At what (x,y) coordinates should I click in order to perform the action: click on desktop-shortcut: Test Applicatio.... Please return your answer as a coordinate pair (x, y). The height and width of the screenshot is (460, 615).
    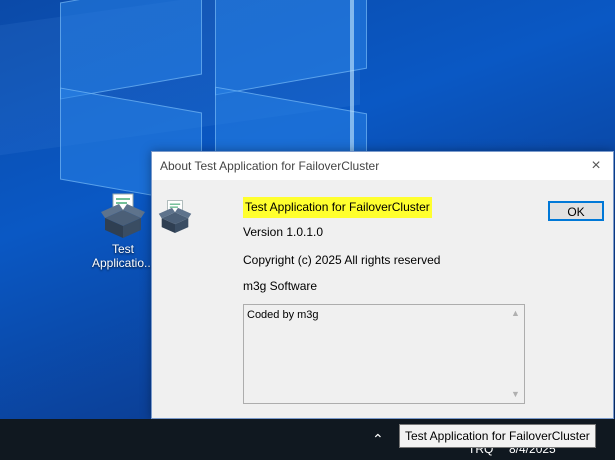
    Looking at the image, I should click on (123, 231).